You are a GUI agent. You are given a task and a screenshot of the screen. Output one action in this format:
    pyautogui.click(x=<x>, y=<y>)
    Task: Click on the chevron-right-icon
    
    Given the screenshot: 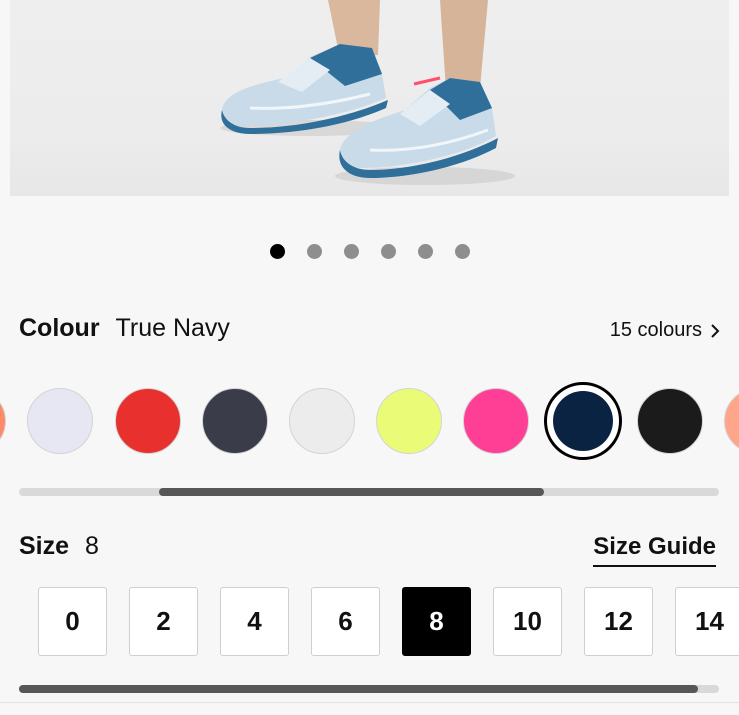 What is the action you would take?
    pyautogui.click(x=715, y=330)
    